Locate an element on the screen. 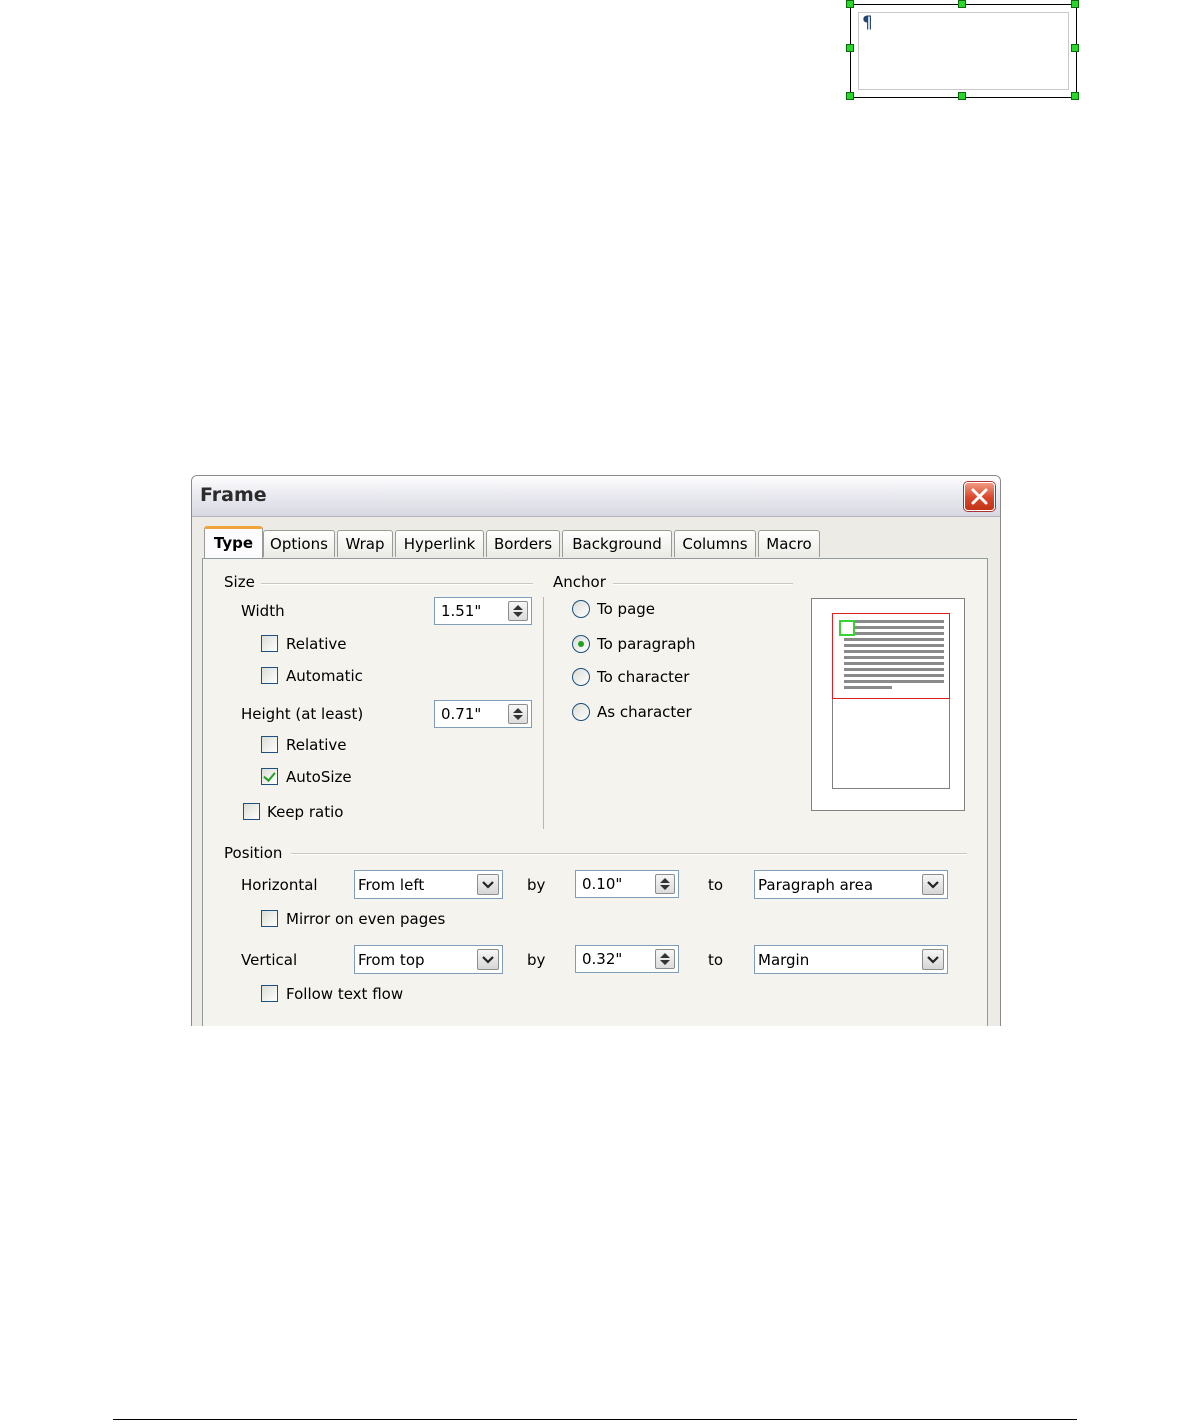  resize-handle-top-center is located at coordinates (962, 4).